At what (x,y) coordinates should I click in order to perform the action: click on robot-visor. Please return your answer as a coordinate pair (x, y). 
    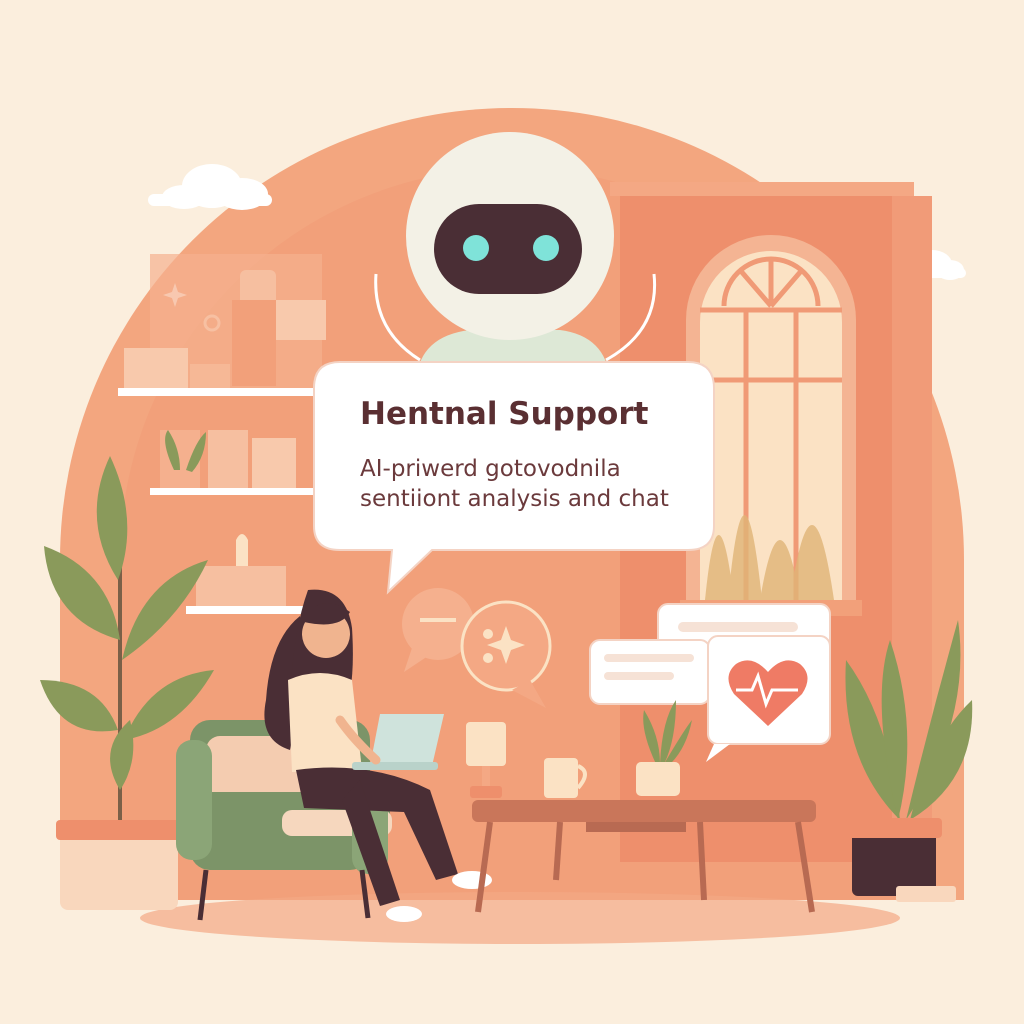
    Looking at the image, I should click on (508, 249).